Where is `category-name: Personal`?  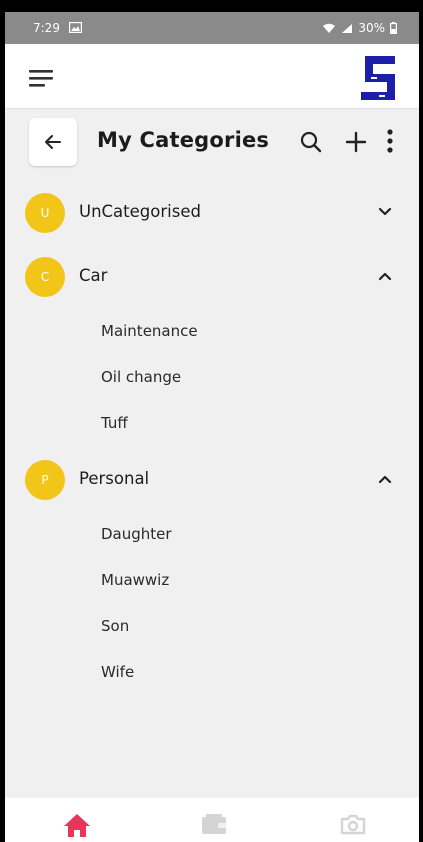 category-name: Personal is located at coordinates (114, 478).